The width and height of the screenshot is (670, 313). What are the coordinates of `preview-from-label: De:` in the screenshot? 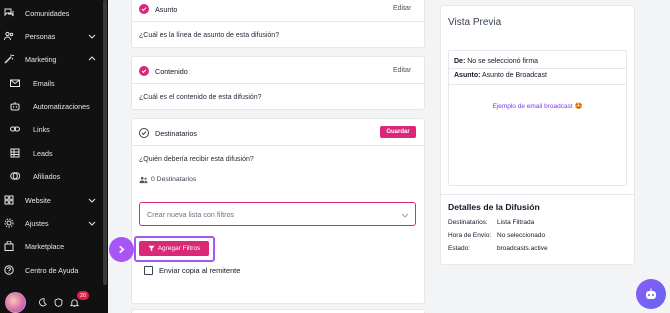 It's located at (460, 61).